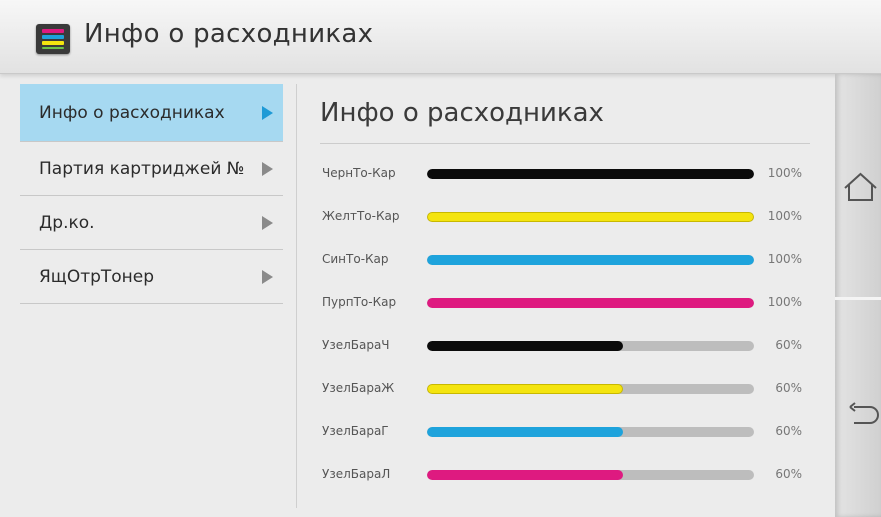 Image resolution: width=881 pixels, height=517 pixels. Describe the element at coordinates (355, 431) in the screenshot. I see `level-label: УзелБараГ` at that location.